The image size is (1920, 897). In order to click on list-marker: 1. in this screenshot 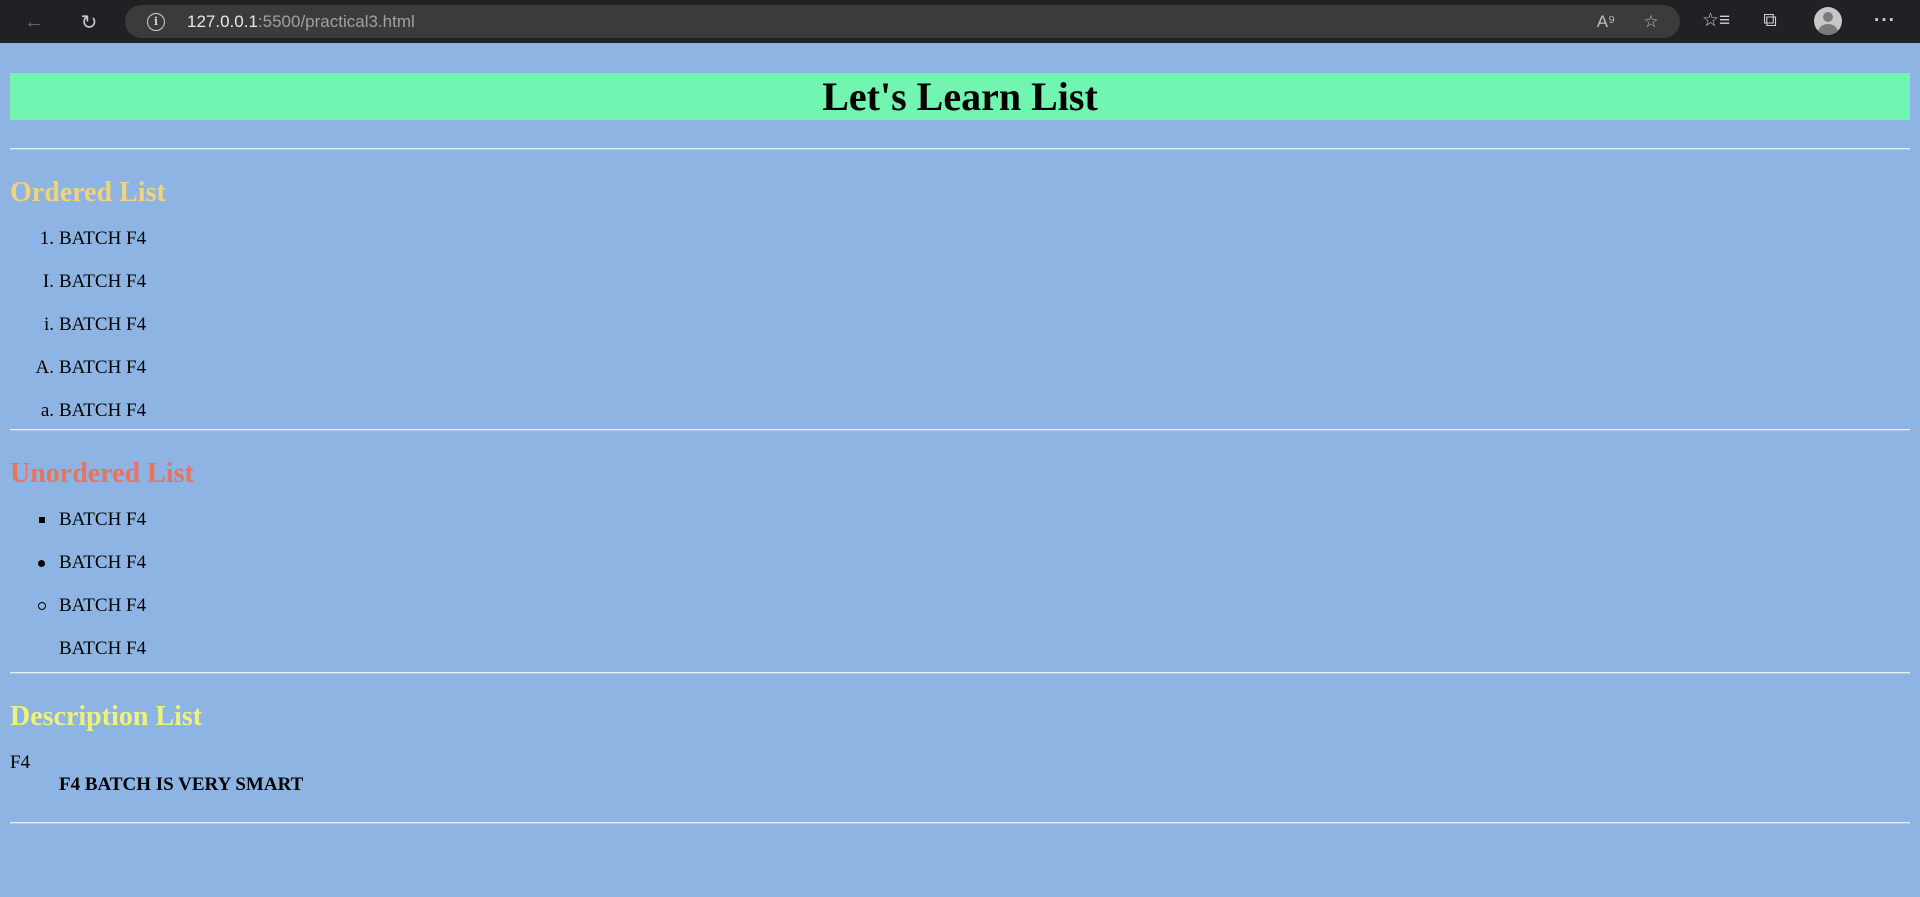, I will do `click(46, 238)`.